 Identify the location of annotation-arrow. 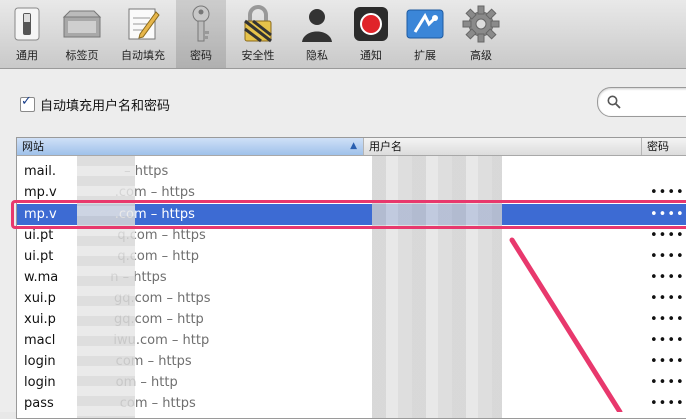
(566, 324).